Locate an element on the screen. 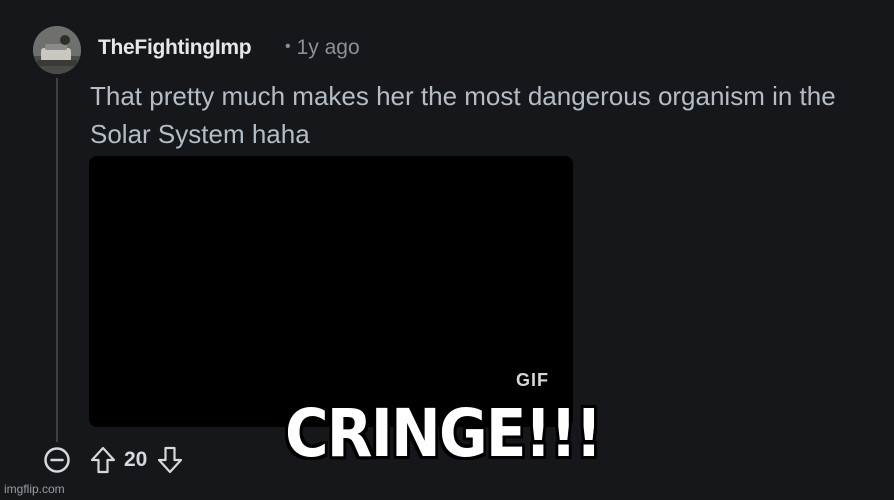 Image resolution: width=894 pixels, height=500 pixels. downvote-button is located at coordinates (170, 460).